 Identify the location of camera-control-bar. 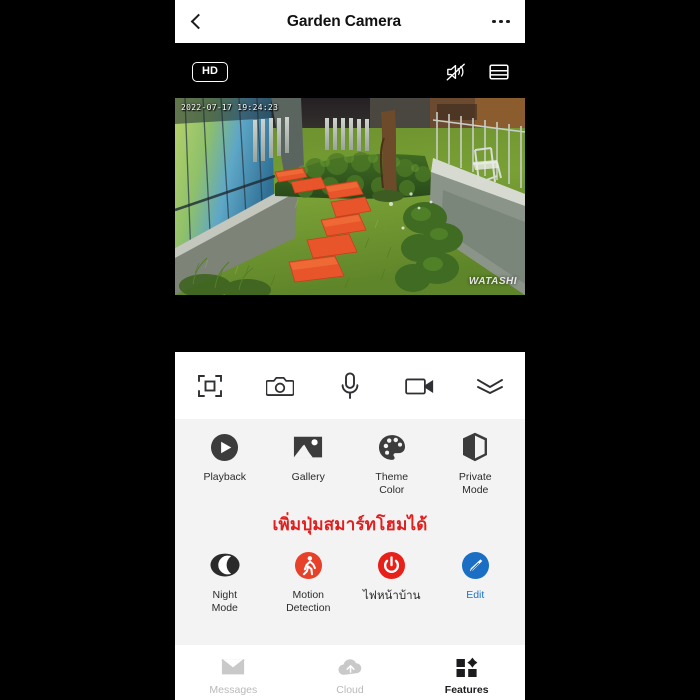
(350, 385).